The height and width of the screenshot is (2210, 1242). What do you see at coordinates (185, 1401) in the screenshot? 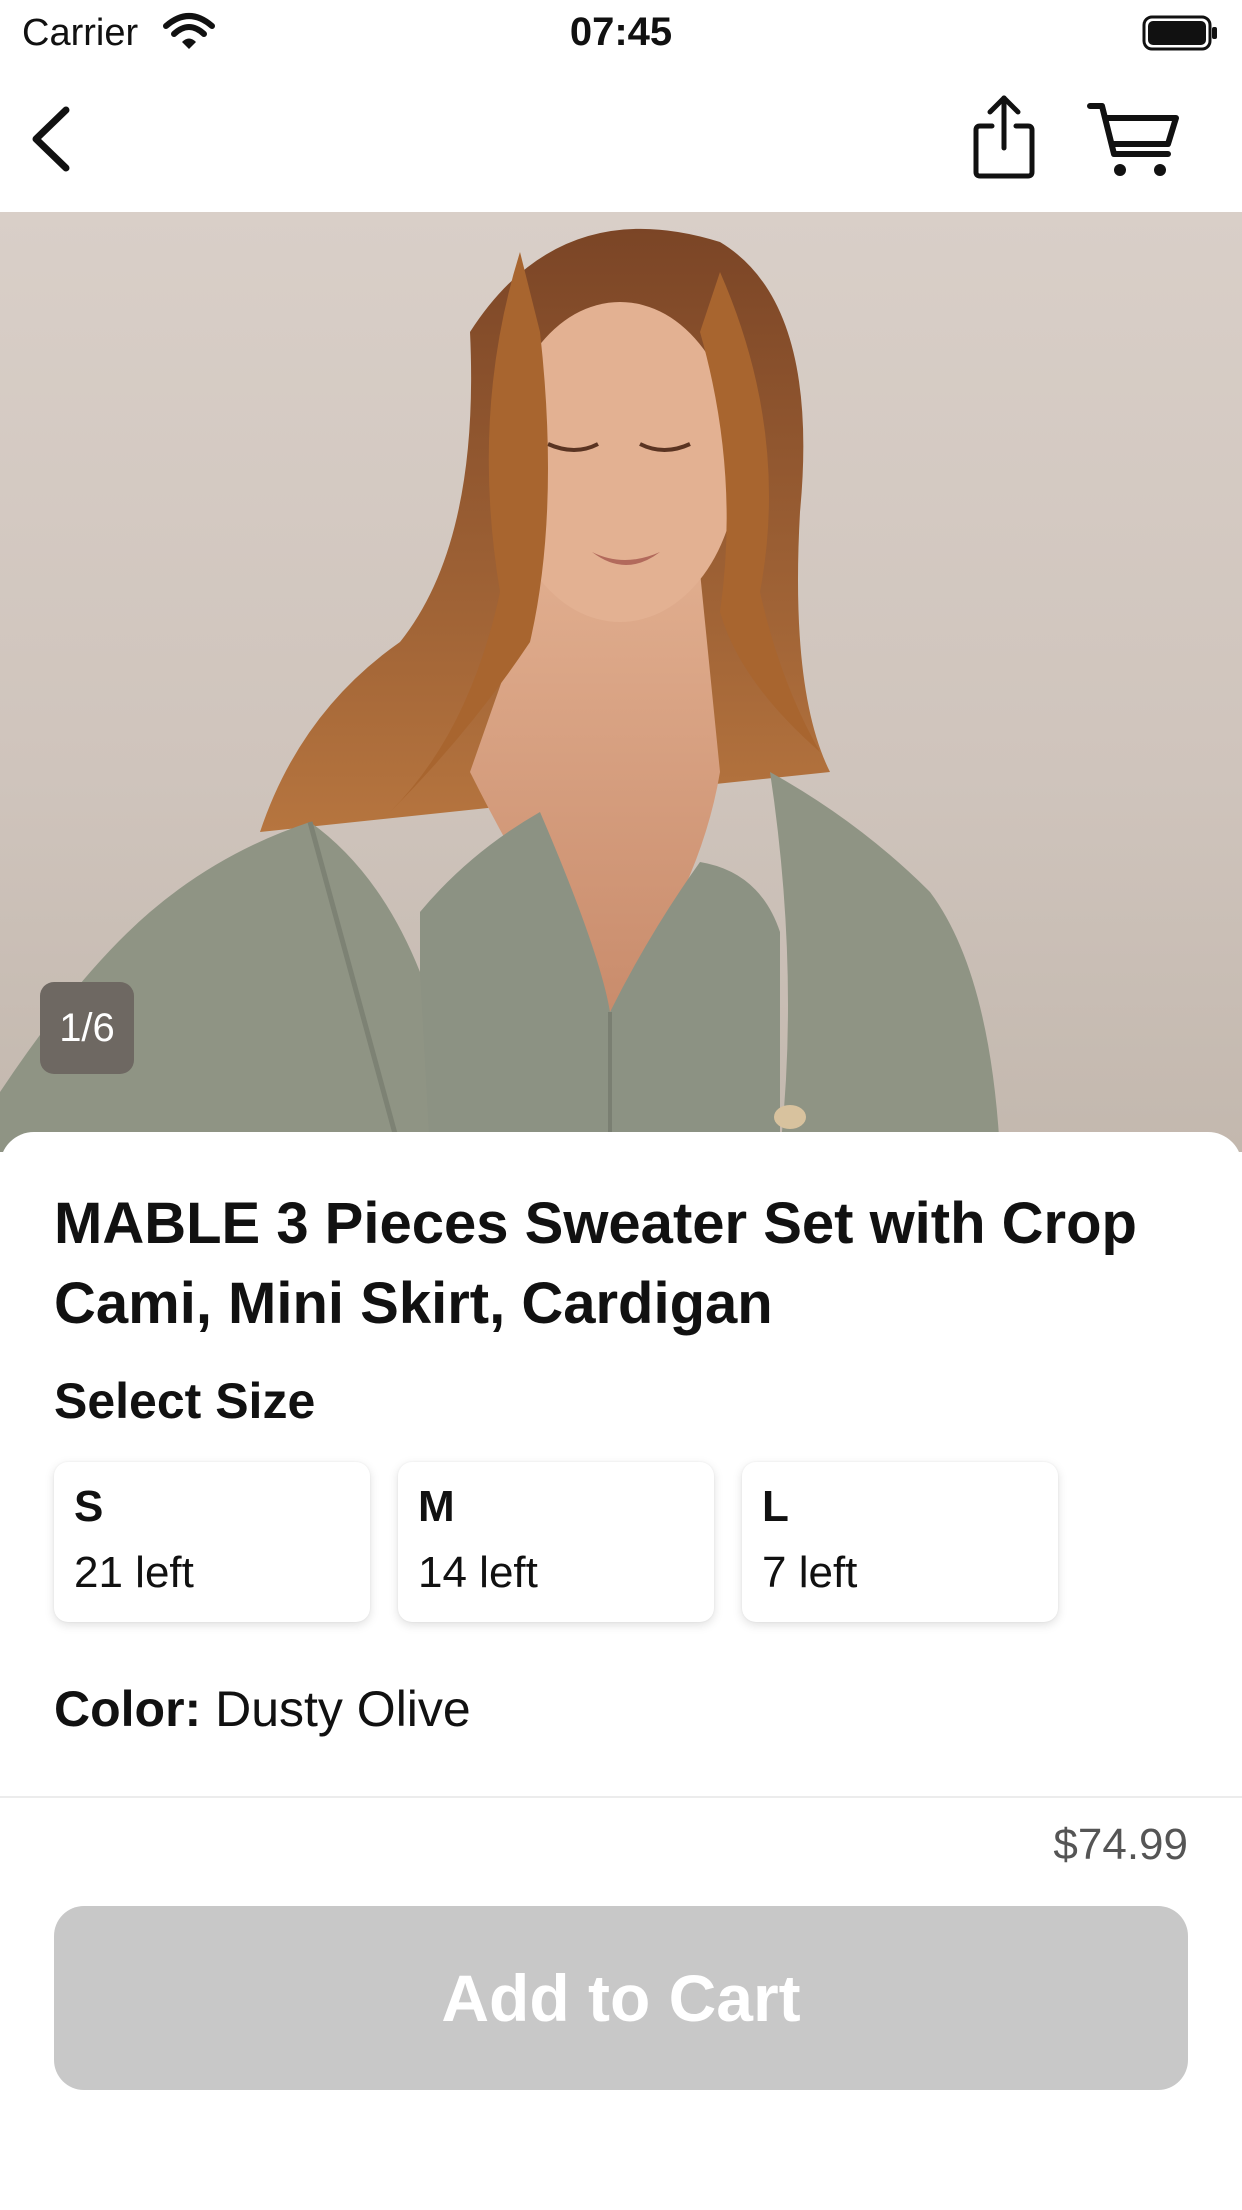
I see `select-size-label: Select Size` at bounding box center [185, 1401].